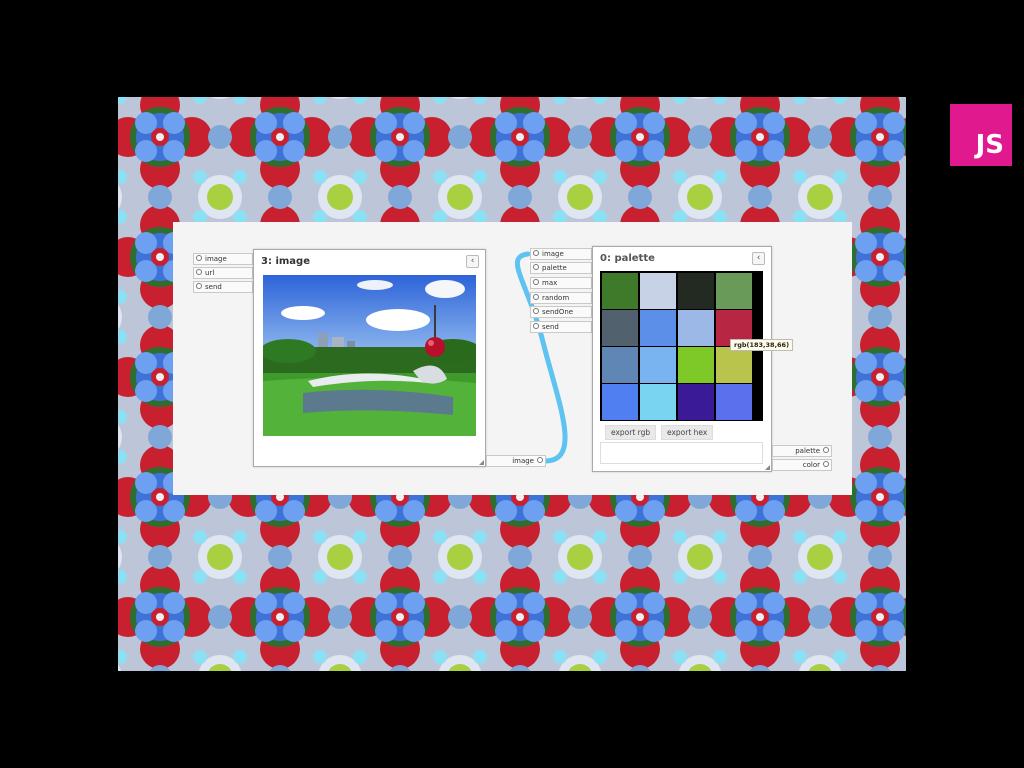 Image resolution: width=1024 pixels, height=768 pixels. I want to click on image-node-title: 3: image, so click(285, 261).